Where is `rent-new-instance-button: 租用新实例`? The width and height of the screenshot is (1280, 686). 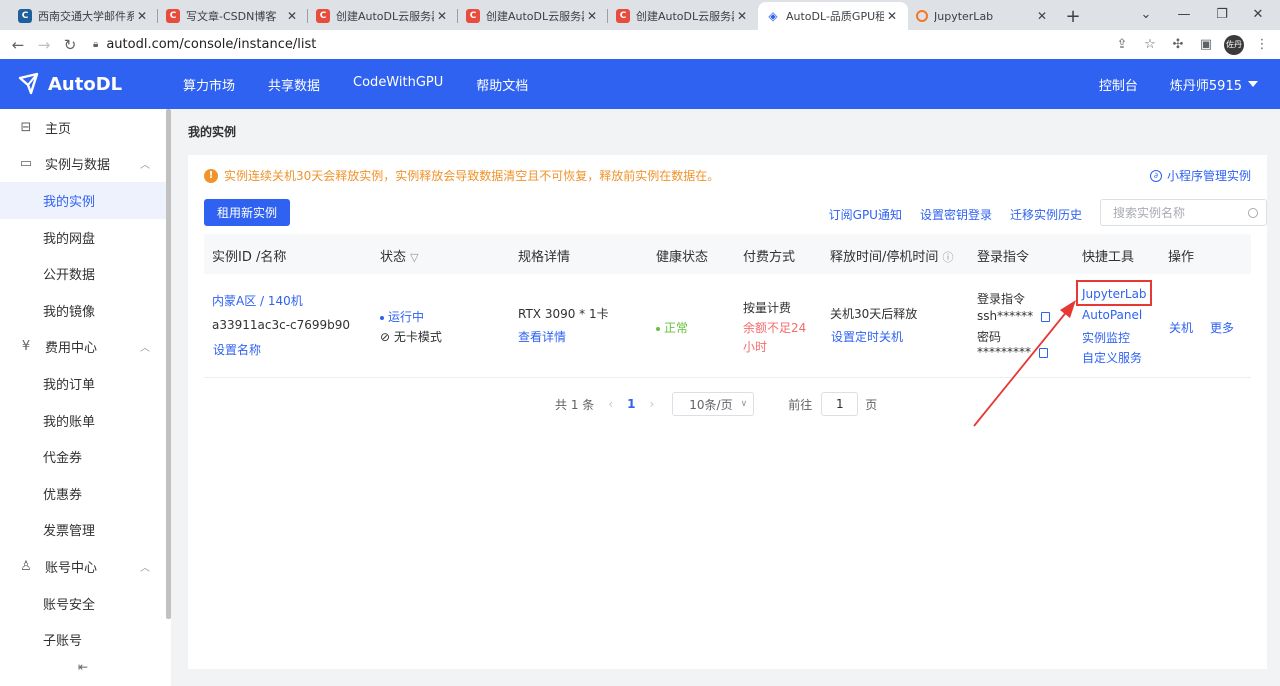
rent-new-instance-button: 租用新实例 is located at coordinates (247, 212).